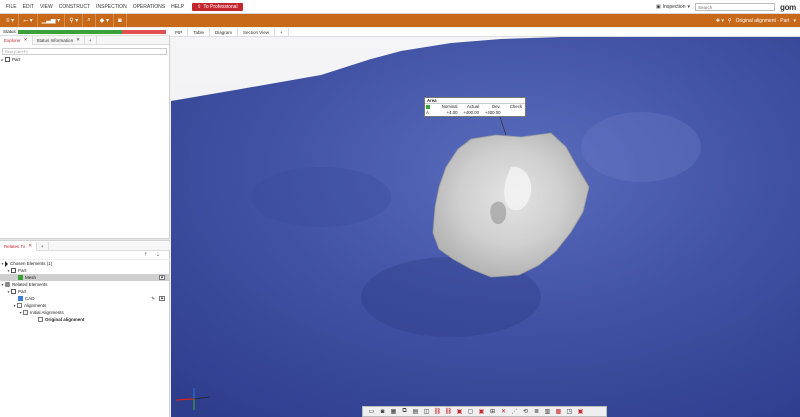  Describe the element at coordinates (30, 298) in the screenshot. I see `tree-item-label: CAD` at that location.